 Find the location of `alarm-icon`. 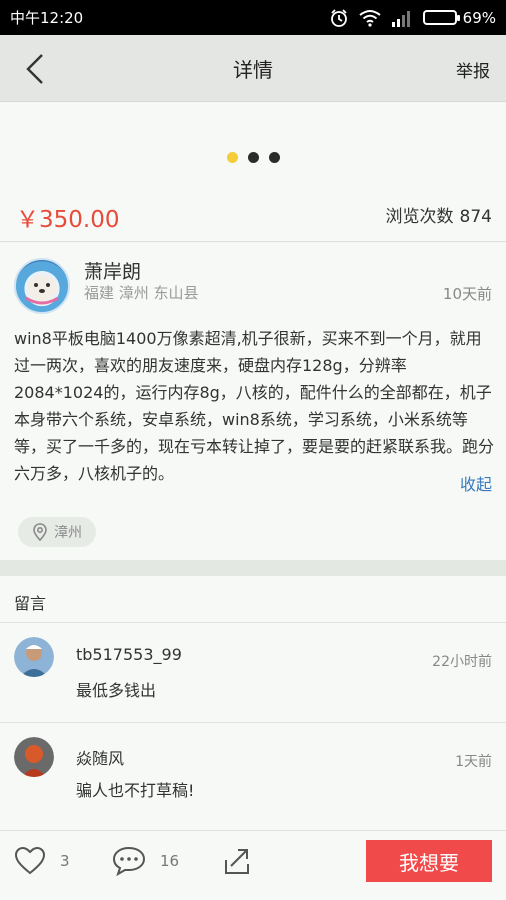

alarm-icon is located at coordinates (338, 17).